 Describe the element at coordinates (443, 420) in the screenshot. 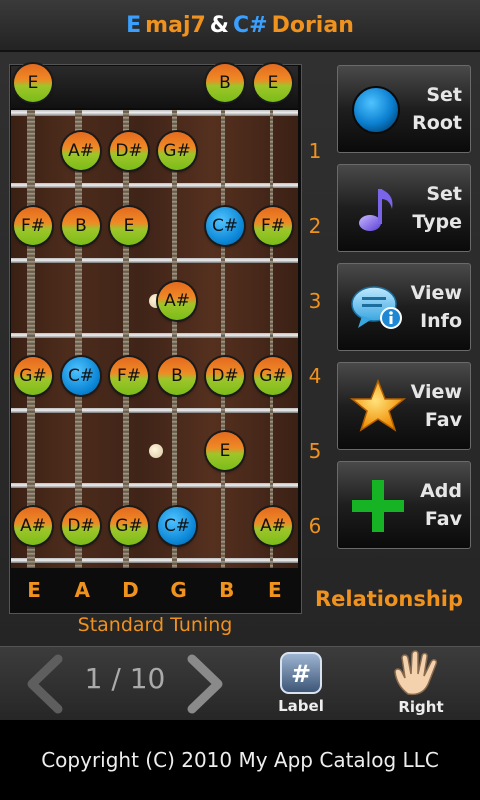

I see `view-fav-label-line2: Fav` at that location.